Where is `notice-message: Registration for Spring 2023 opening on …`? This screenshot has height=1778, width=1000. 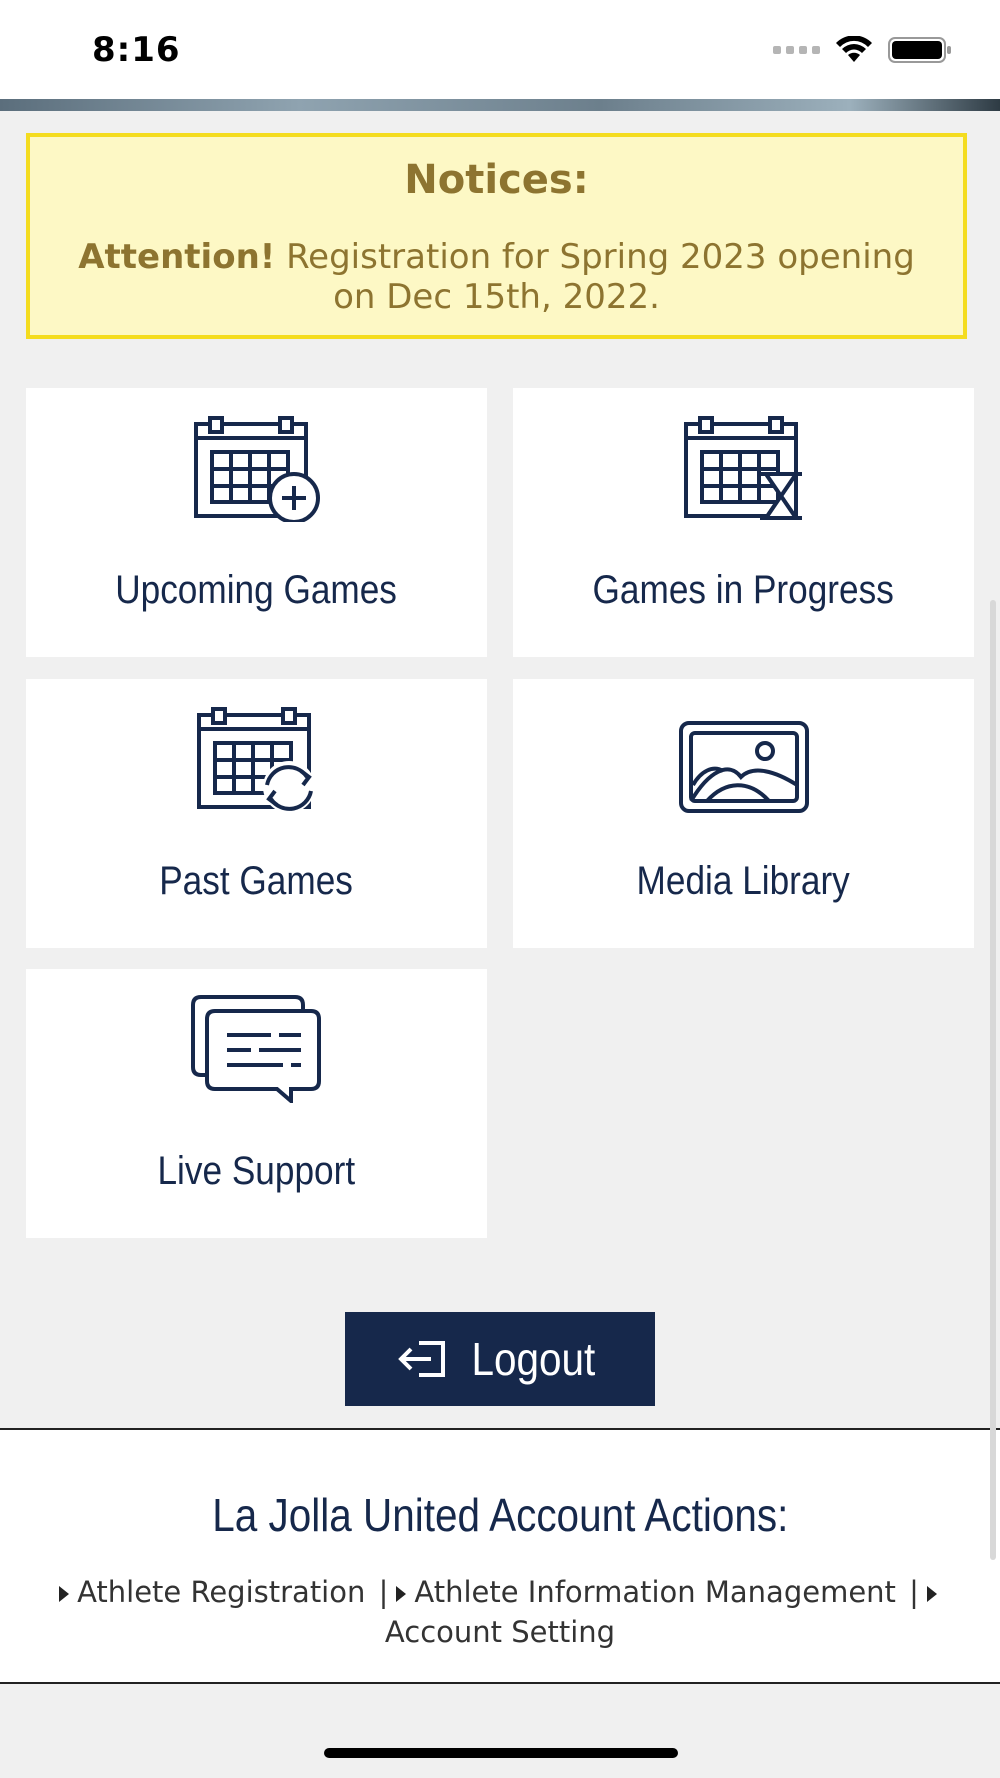 notice-message: Registration for Spring 2023 opening on … is located at coordinates (595, 277).